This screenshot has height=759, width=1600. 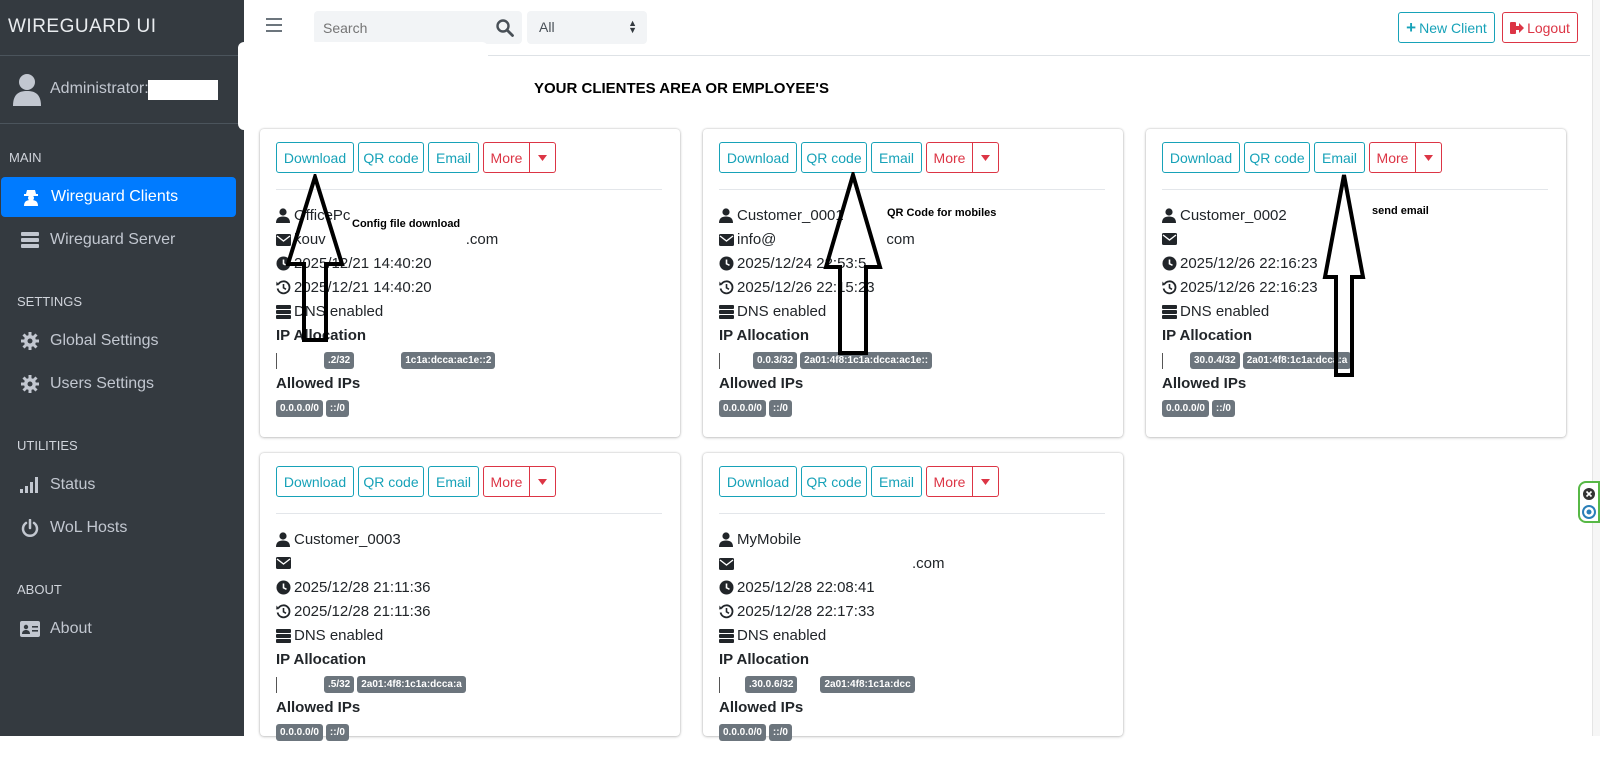 I want to click on client-email-suffix: com, so click(x=900, y=239).